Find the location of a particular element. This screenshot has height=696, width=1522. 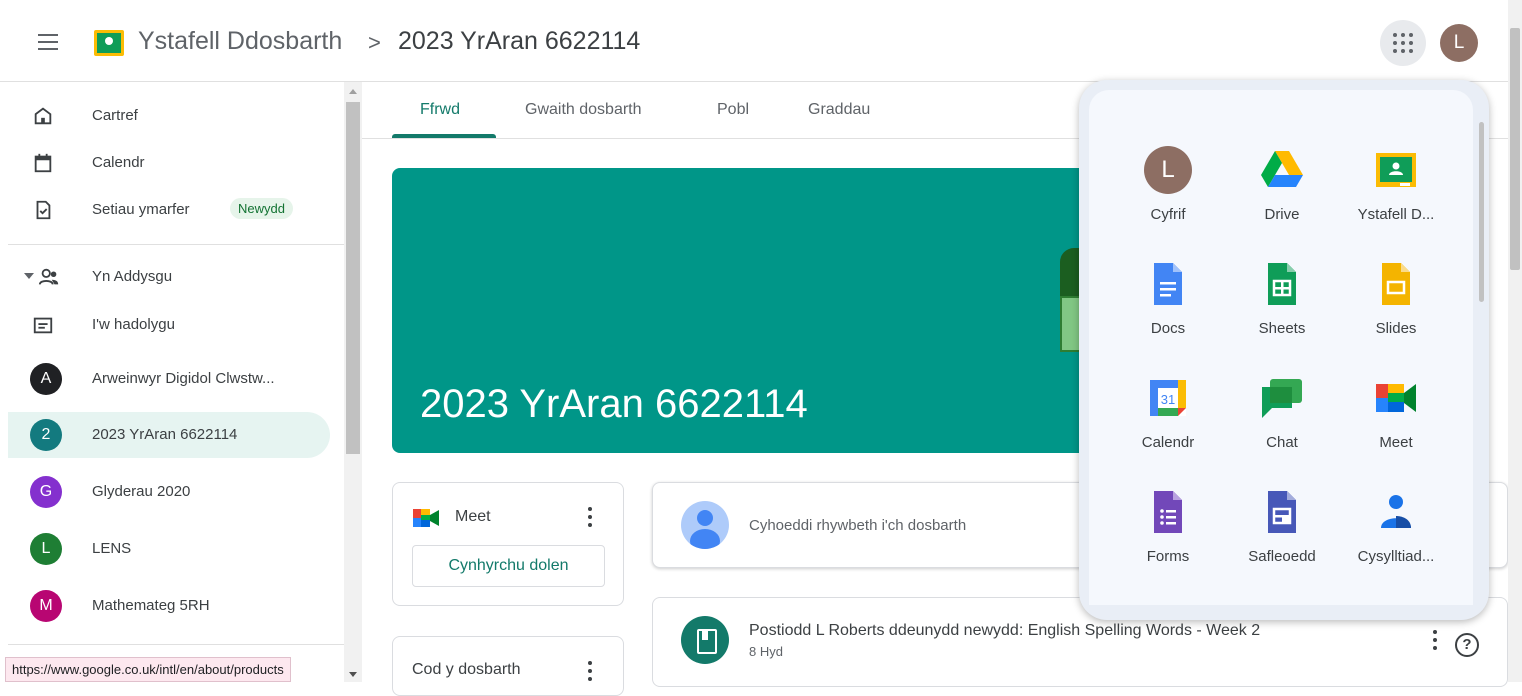

app-forms: Forms is located at coordinates (1168, 526).